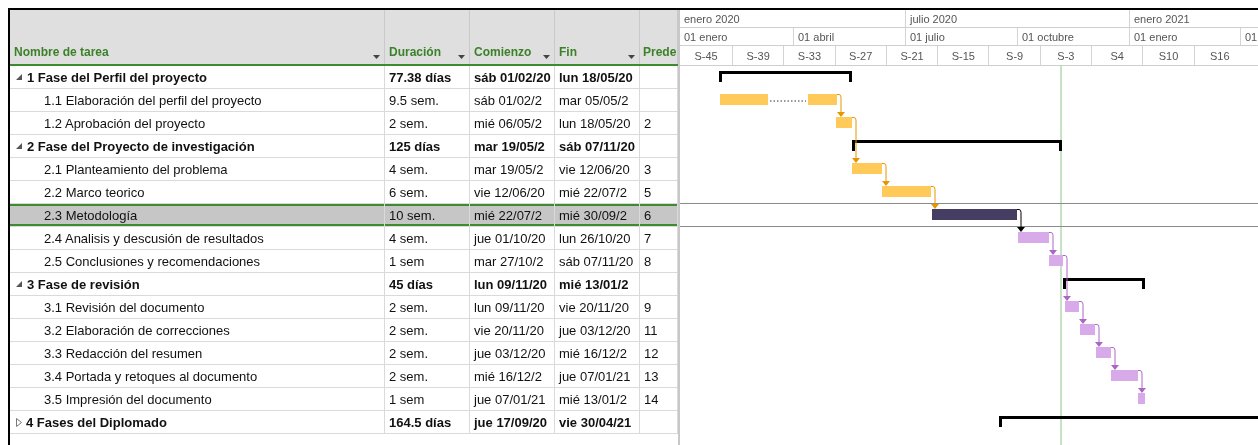 This screenshot has width=1258, height=445. I want to click on column-header: Nombre de tarea, so click(197, 37).